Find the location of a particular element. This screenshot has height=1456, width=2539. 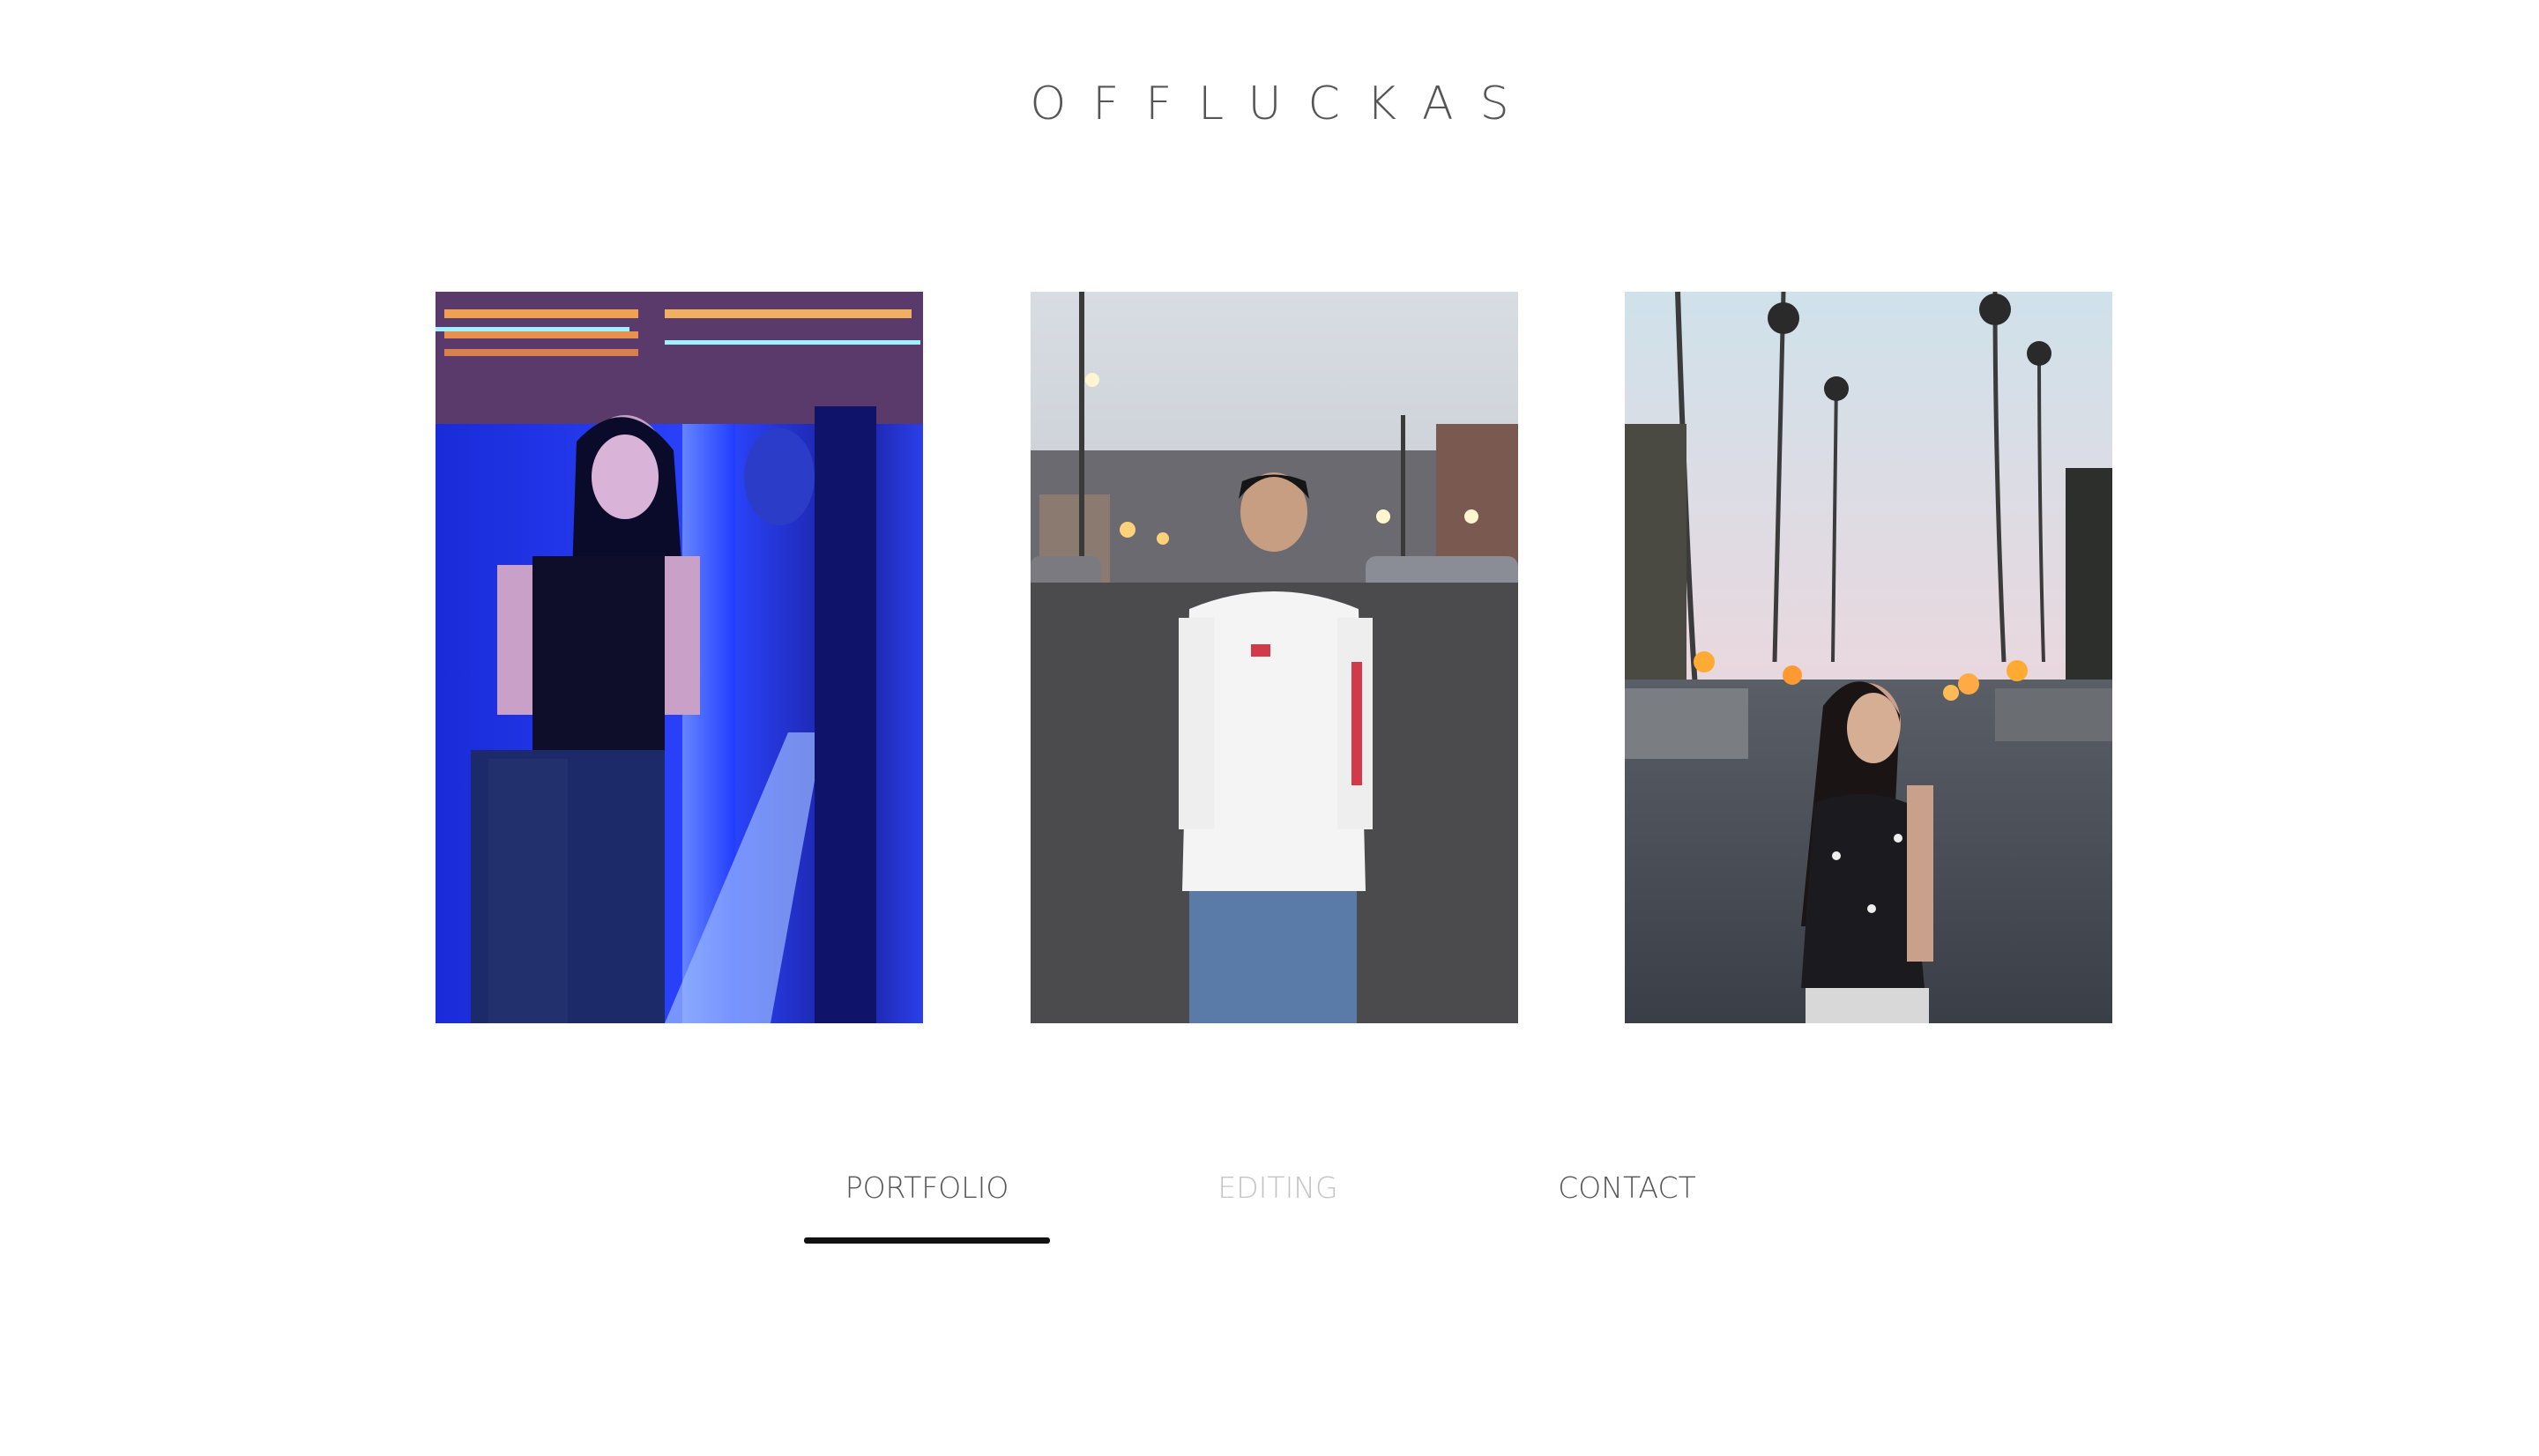

nav-item-contact-label: CONTACT is located at coordinates (1627, 1187).